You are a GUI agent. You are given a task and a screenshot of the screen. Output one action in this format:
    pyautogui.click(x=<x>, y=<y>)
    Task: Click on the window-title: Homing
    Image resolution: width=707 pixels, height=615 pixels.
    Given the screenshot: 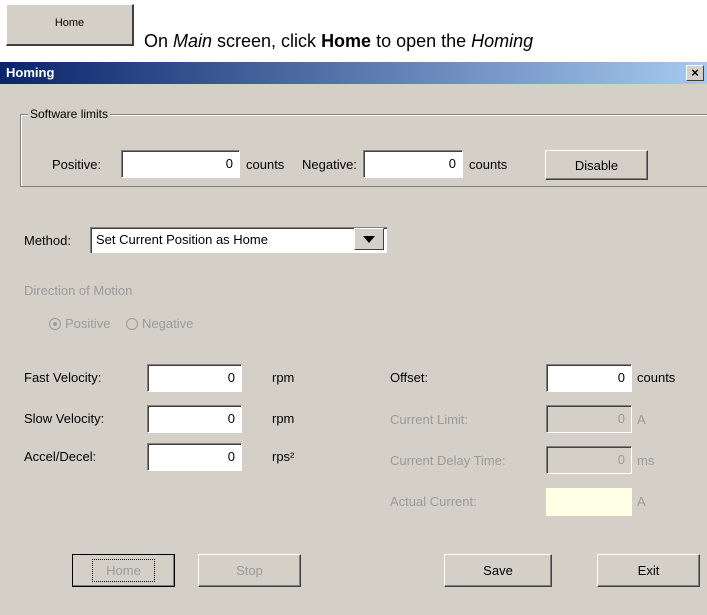 What is the action you would take?
    pyautogui.click(x=30, y=72)
    